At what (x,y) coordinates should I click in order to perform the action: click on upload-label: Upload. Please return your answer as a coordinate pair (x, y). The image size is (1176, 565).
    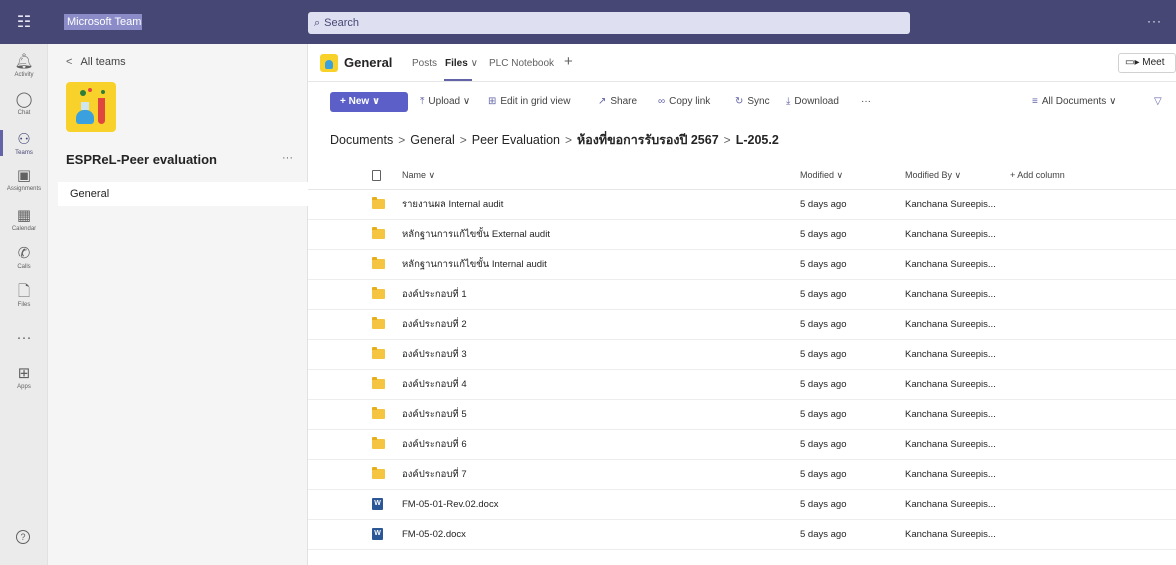
    Looking at the image, I should click on (444, 101).